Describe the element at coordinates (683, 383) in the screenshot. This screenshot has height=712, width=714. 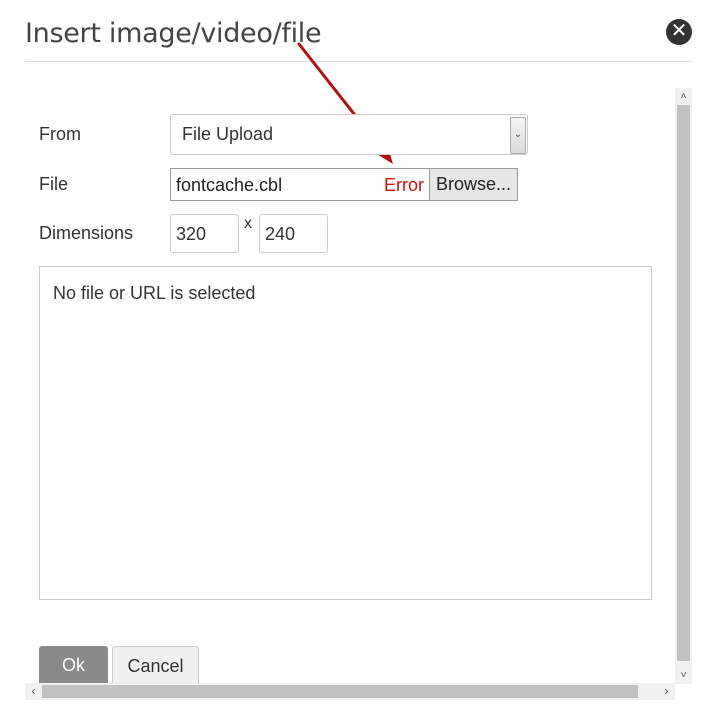
I see `vertical-scrollbar-thumb` at that location.